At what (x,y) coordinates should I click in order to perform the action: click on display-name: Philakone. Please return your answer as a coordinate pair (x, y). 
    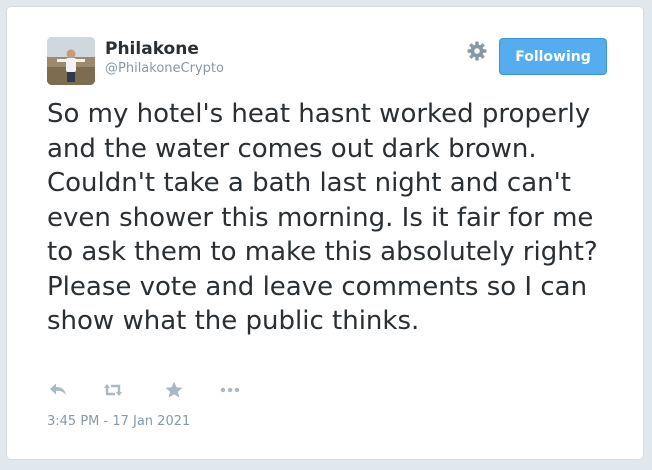
    Looking at the image, I should click on (152, 49).